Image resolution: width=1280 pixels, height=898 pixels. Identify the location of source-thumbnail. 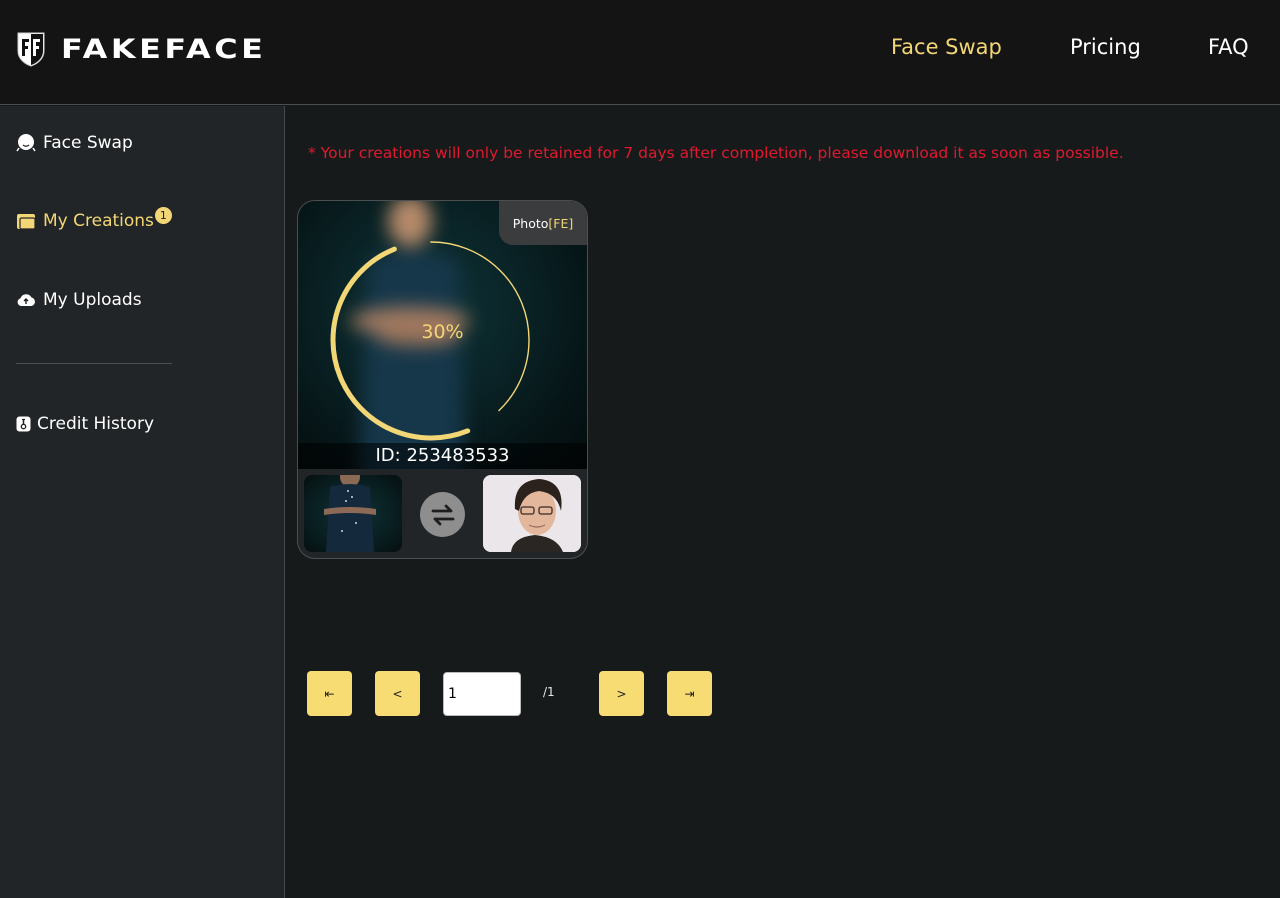
(353, 513).